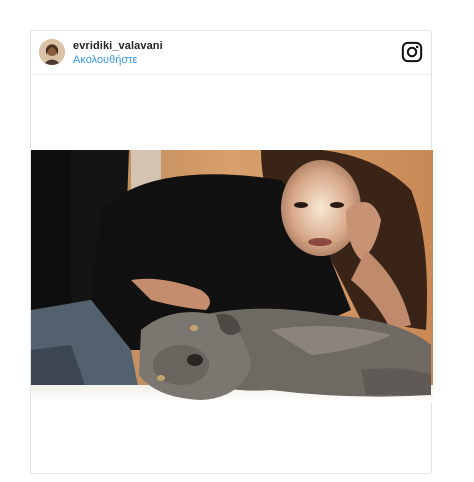 This screenshot has width=474, height=482. What do you see at coordinates (118, 46) in the screenshot?
I see `username: evridiki_valavani` at bounding box center [118, 46].